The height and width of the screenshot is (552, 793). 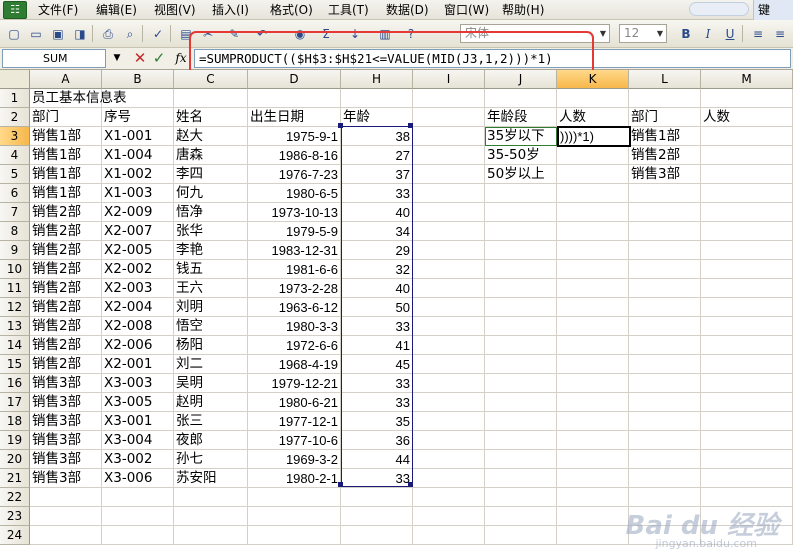 What do you see at coordinates (665, 383) in the screenshot?
I see `cell-l16` at bounding box center [665, 383].